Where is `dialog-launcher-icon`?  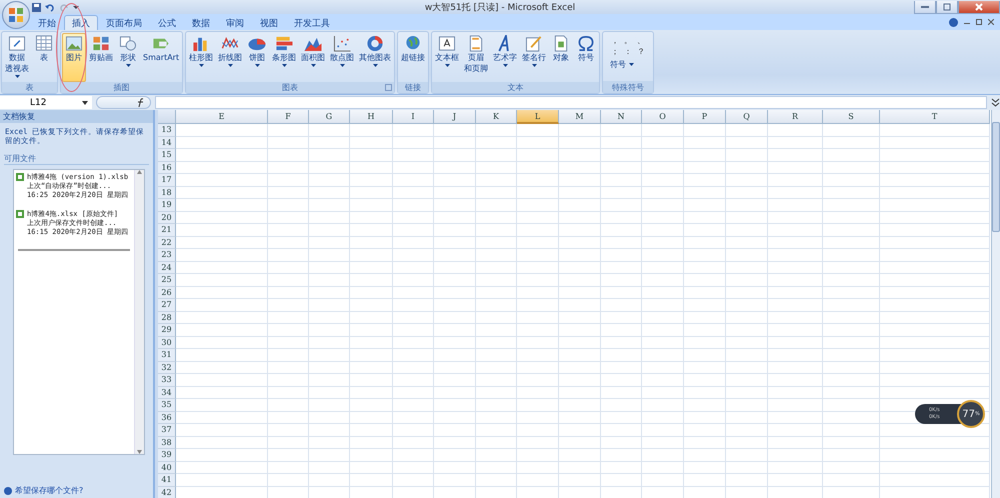 dialog-launcher-icon is located at coordinates (388, 87).